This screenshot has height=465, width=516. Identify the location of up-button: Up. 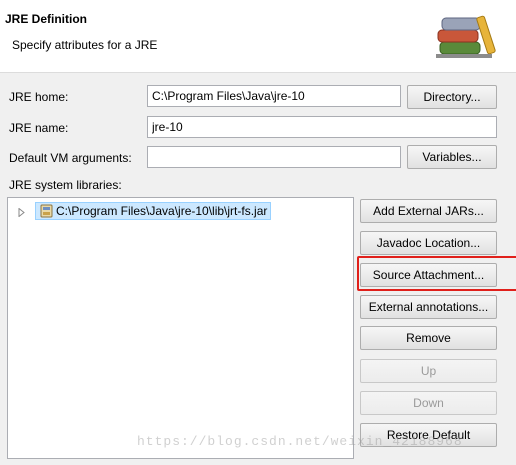
(428, 371).